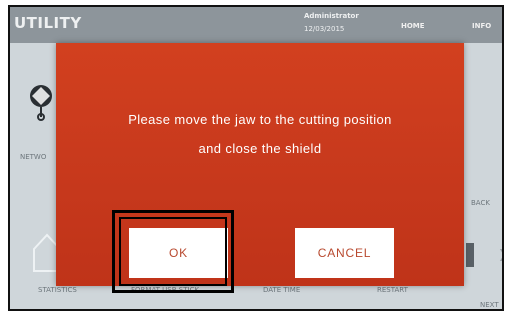  What do you see at coordinates (470, 255) in the screenshot?
I see `side-tab` at bounding box center [470, 255].